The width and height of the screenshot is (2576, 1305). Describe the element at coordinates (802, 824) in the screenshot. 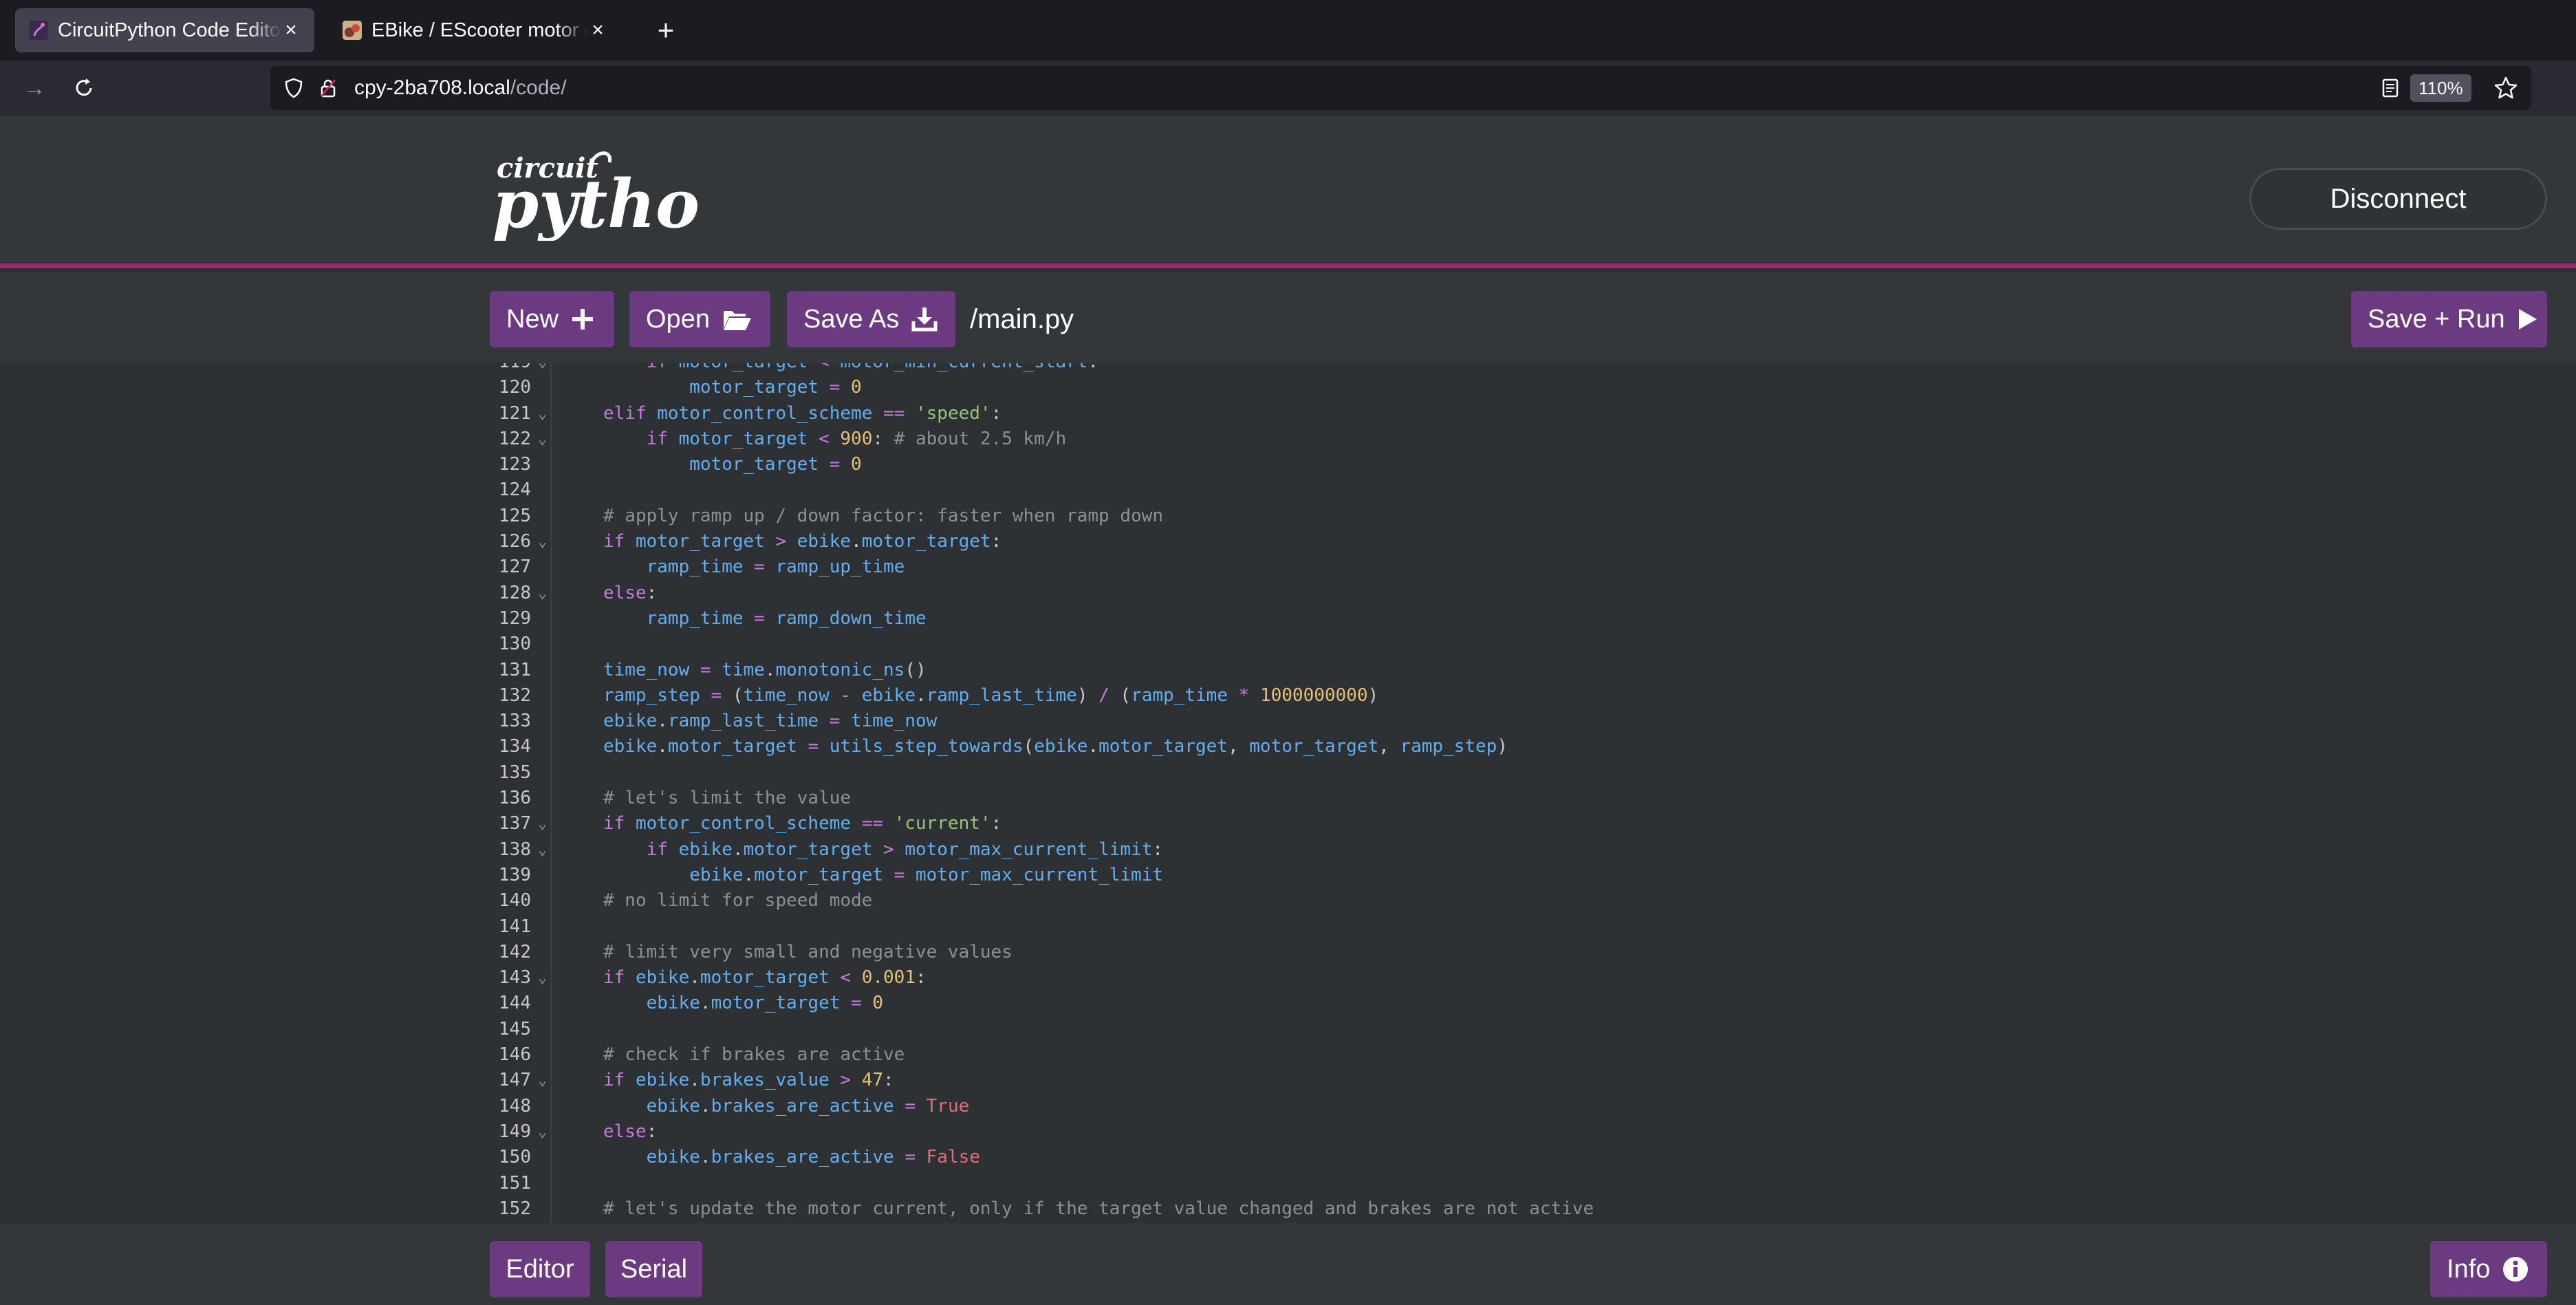

I see `code-text: if motor_control_scheme == 'current':` at that location.